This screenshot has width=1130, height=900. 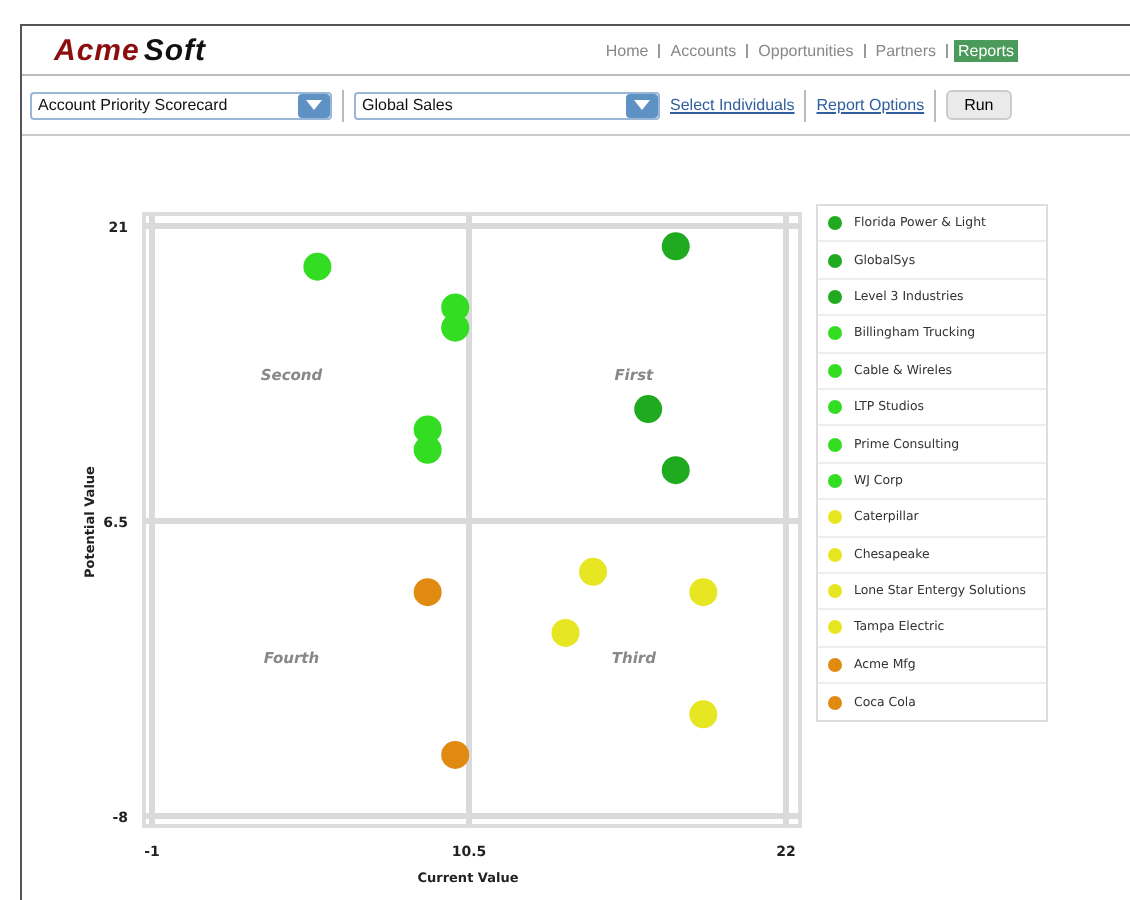 I want to click on nav-link: Opportunities, so click(x=806, y=50).